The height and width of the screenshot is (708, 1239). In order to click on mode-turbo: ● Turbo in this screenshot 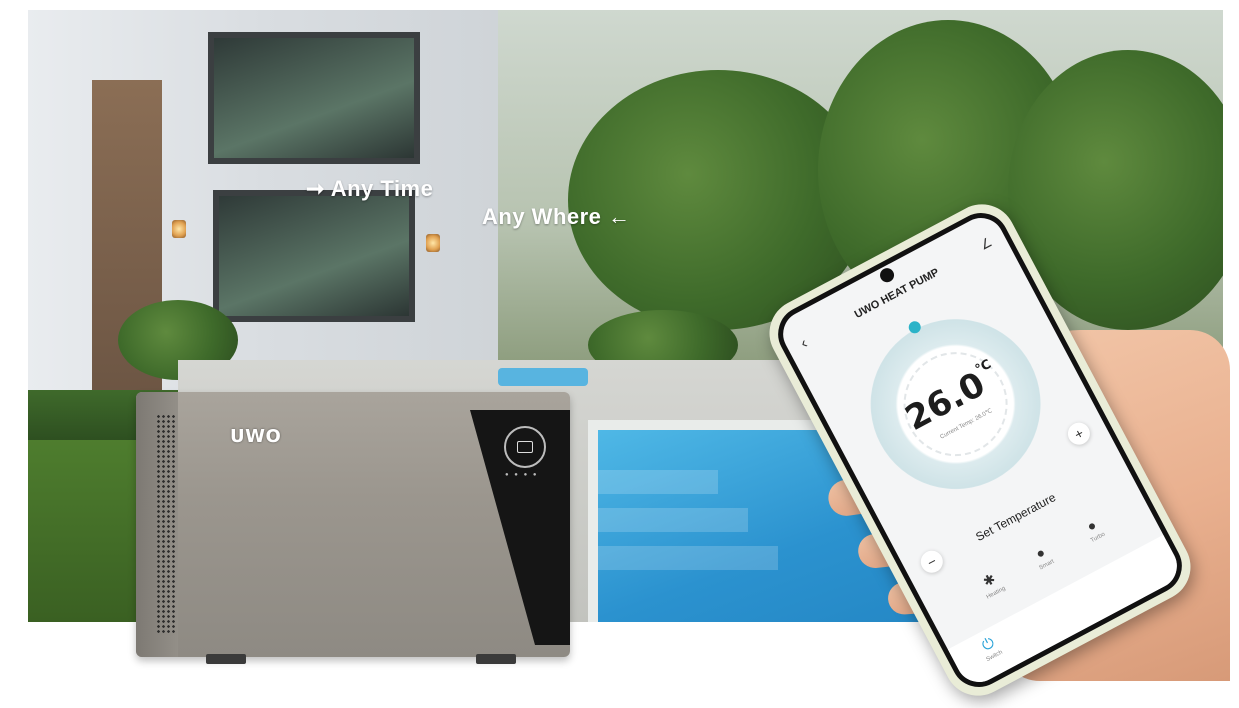, I will do `click(1093, 530)`.